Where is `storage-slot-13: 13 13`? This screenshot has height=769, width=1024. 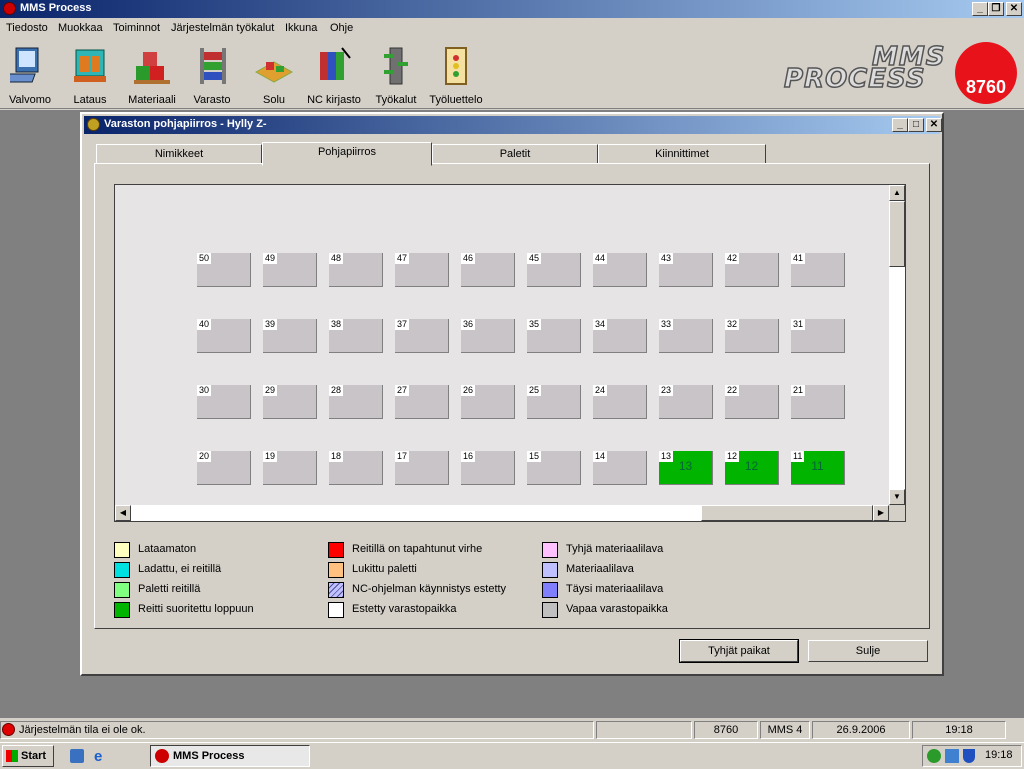 storage-slot-13: 13 13 is located at coordinates (686, 468).